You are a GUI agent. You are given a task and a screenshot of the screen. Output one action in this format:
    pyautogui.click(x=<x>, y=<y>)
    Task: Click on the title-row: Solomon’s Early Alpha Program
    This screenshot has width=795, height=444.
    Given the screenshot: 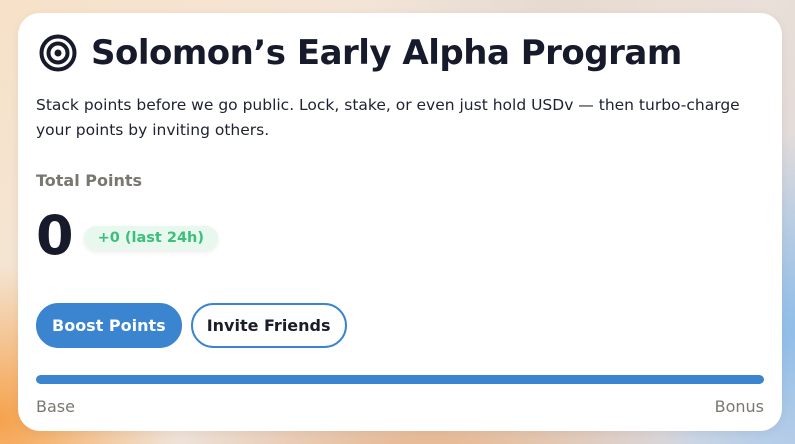 What is the action you would take?
    pyautogui.click(x=360, y=53)
    